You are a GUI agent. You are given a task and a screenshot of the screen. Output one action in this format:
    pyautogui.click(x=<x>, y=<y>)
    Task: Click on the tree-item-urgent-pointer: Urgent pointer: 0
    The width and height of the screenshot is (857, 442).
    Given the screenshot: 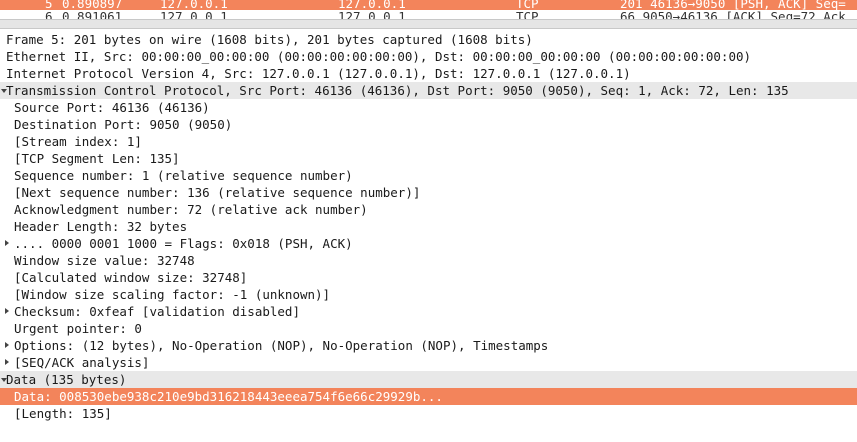 What is the action you would take?
    pyautogui.click(x=428, y=328)
    